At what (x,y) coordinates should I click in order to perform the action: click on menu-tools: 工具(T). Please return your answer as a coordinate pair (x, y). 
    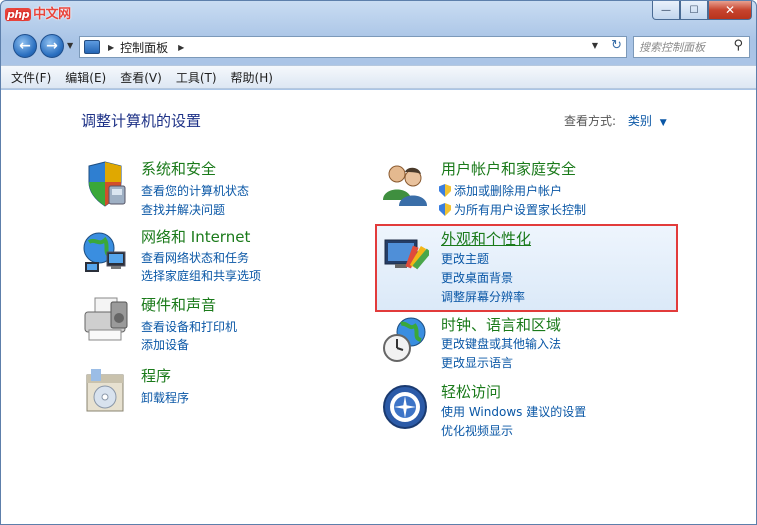
    Looking at the image, I should click on (196, 77).